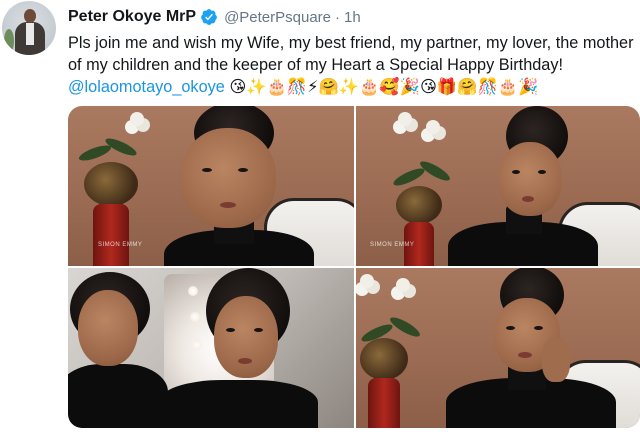 The width and height of the screenshot is (640, 435). What do you see at coordinates (30, 34) in the screenshot?
I see `avatar-shirt` at bounding box center [30, 34].